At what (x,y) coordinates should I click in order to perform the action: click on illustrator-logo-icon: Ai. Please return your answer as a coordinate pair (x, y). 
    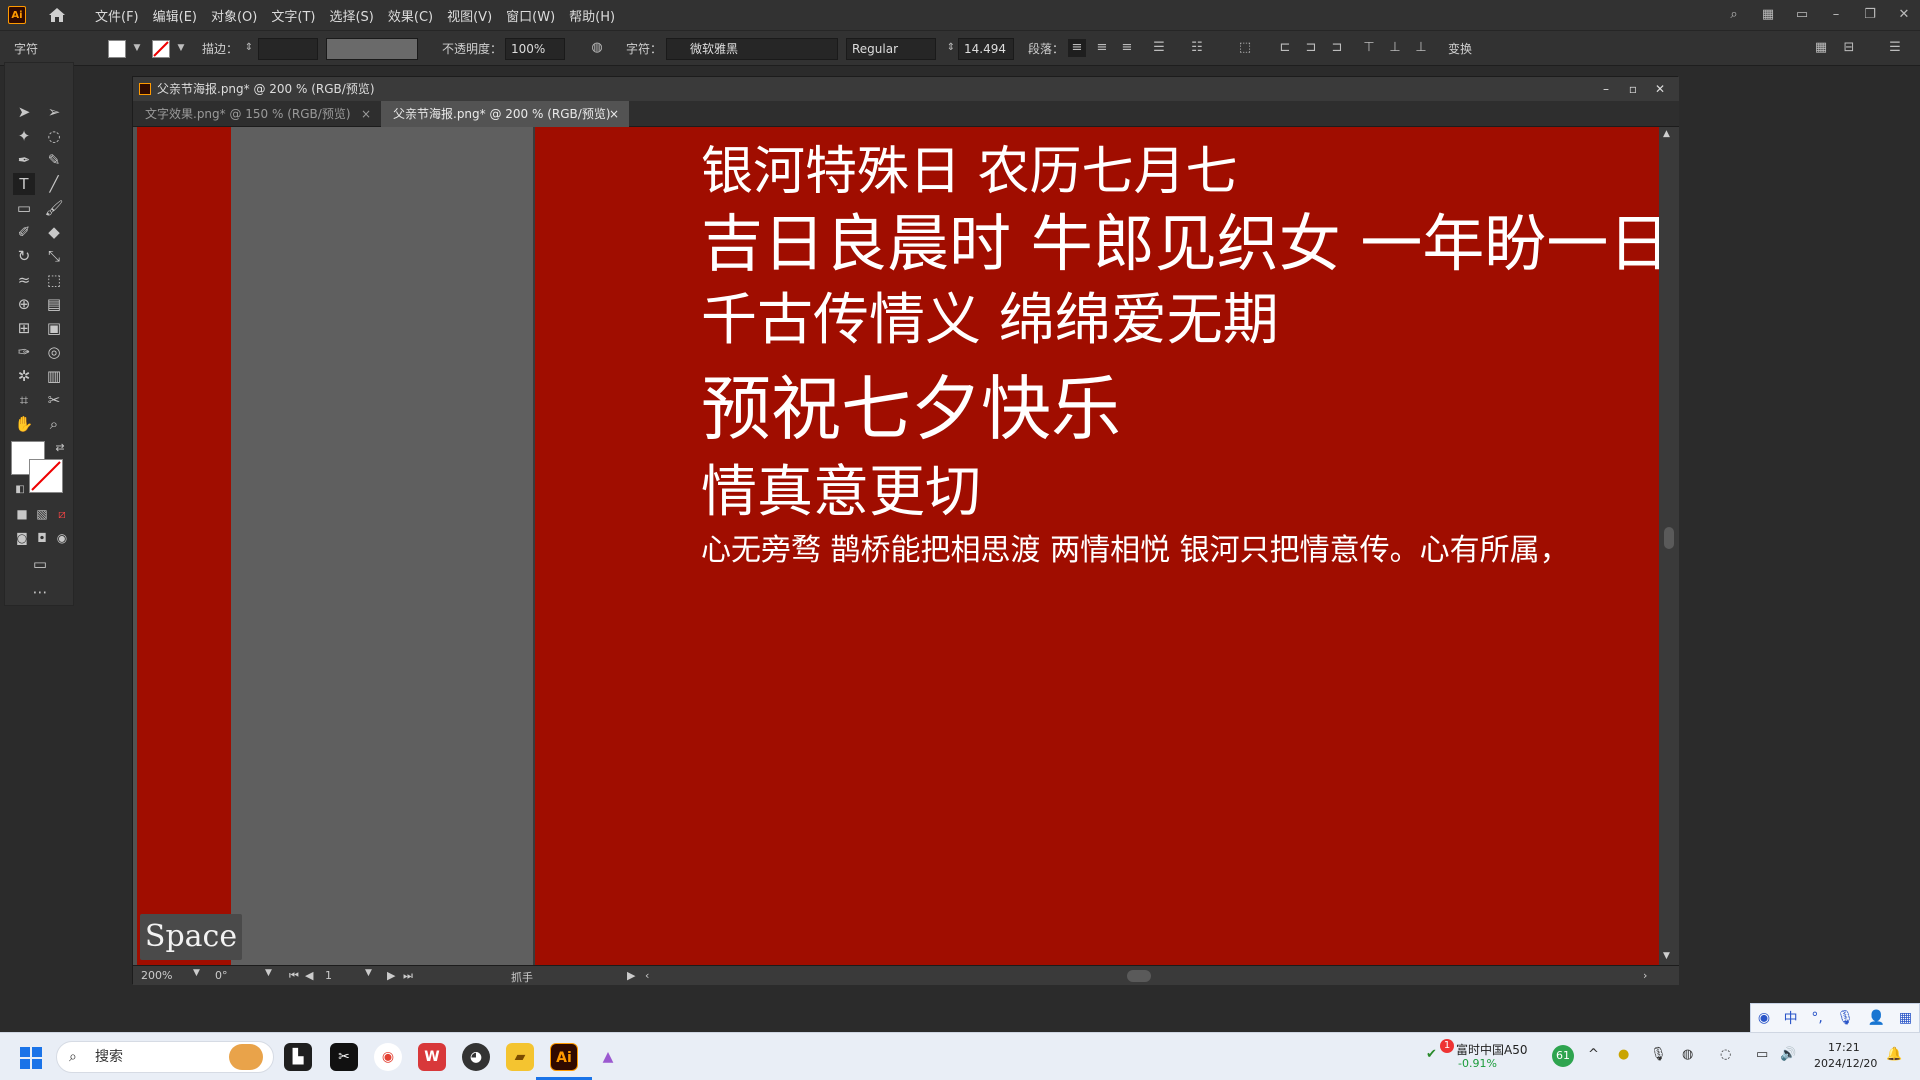
    Looking at the image, I should click on (17, 15).